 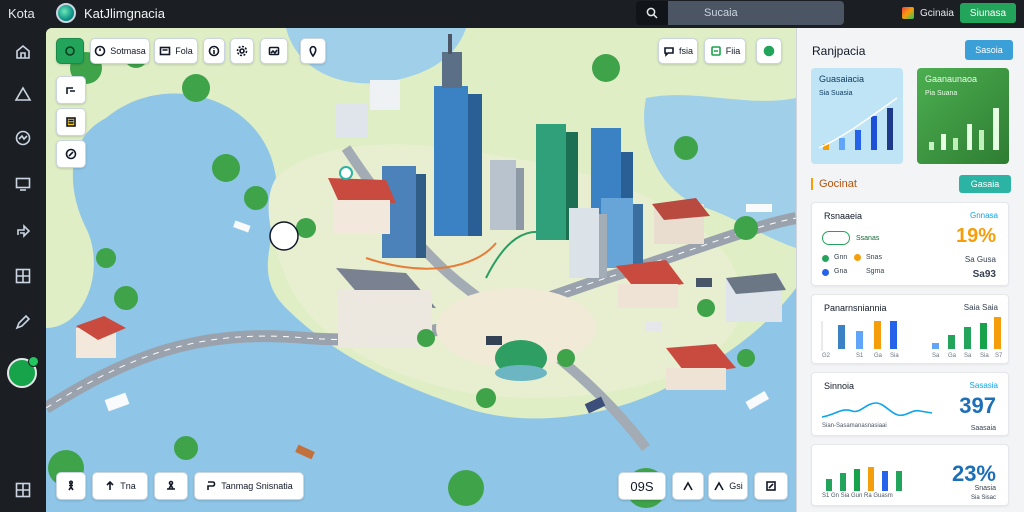 What do you see at coordinates (977, 405) in the screenshot?
I see `card-big-value: 397` at bounding box center [977, 405].